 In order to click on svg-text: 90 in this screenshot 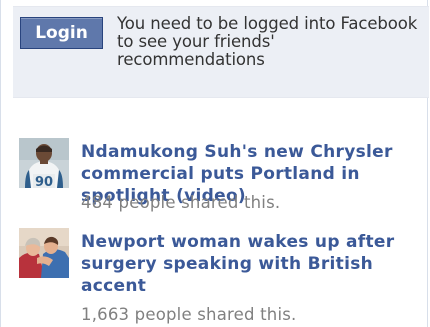, I will do `click(44, 181)`.